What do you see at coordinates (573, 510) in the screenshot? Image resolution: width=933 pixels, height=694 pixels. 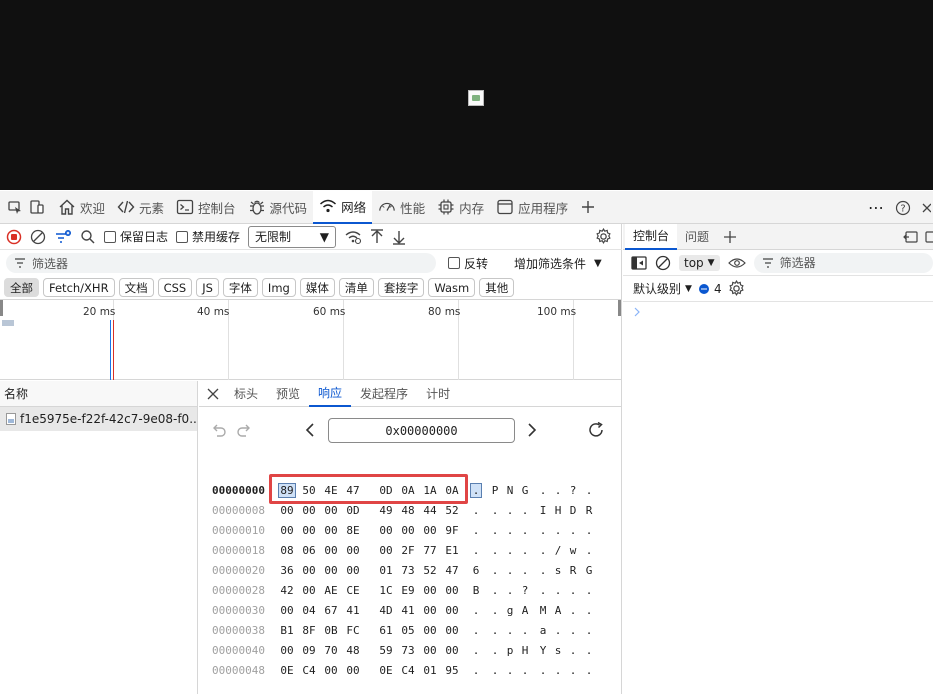 I see `hex-ascii-char: D` at bounding box center [573, 510].